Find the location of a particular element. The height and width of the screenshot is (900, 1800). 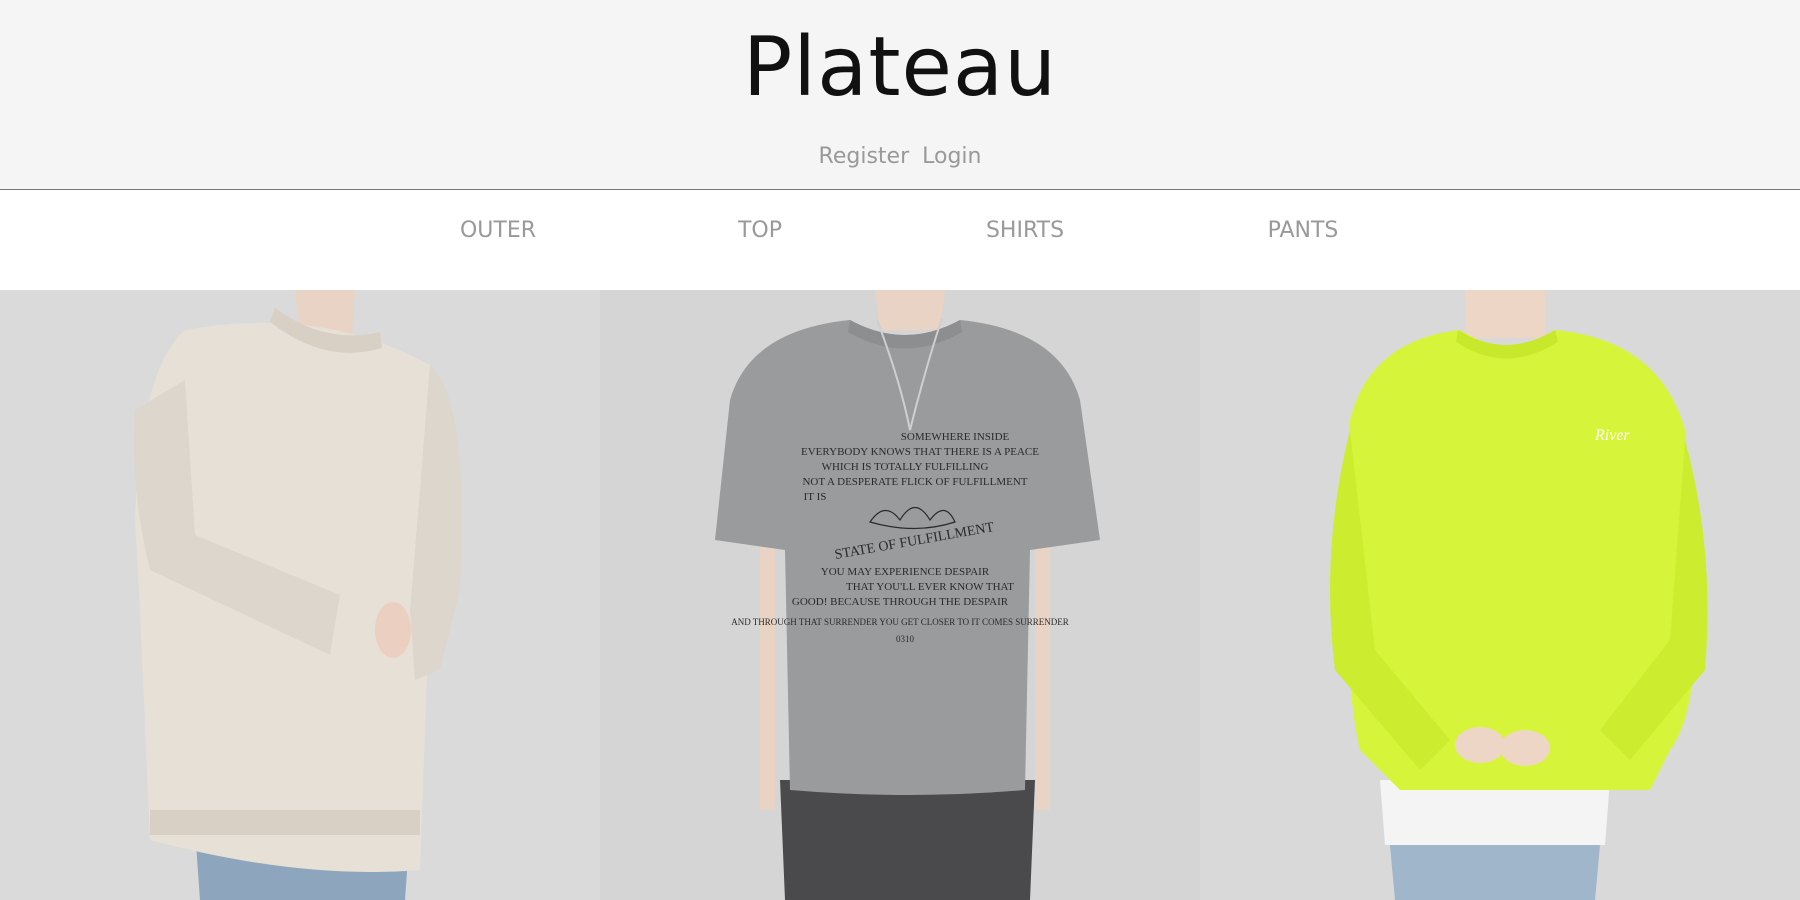

tee-print-line-4: NOT A DESPERATE FLICK OF FULFILLMENT is located at coordinates (914, 482).